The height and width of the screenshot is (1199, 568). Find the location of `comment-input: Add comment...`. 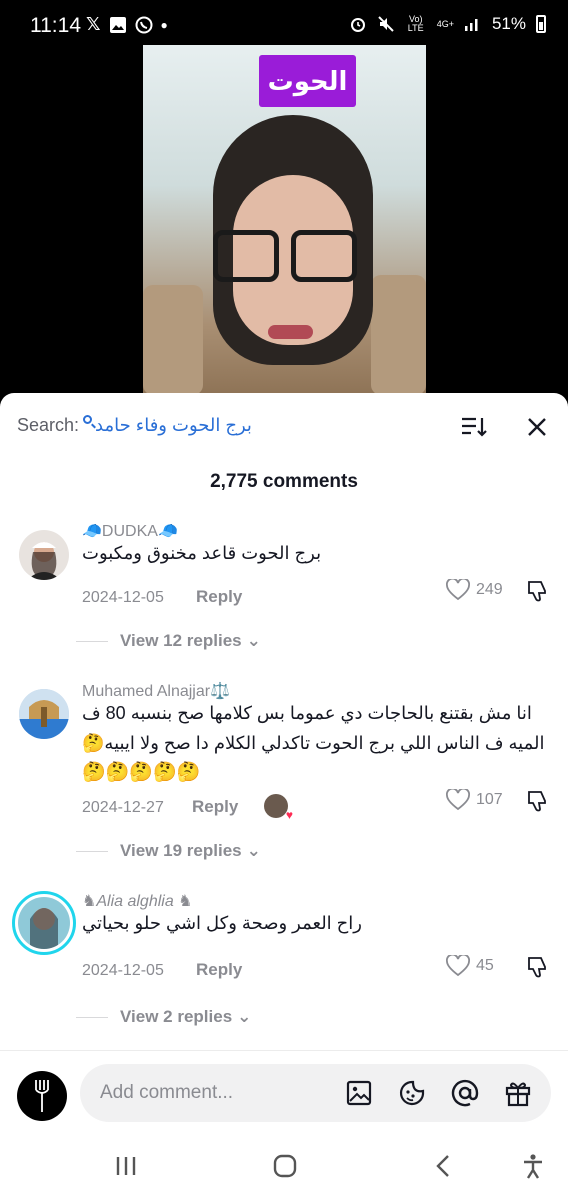

comment-input: Add comment... is located at coordinates (315, 1093).